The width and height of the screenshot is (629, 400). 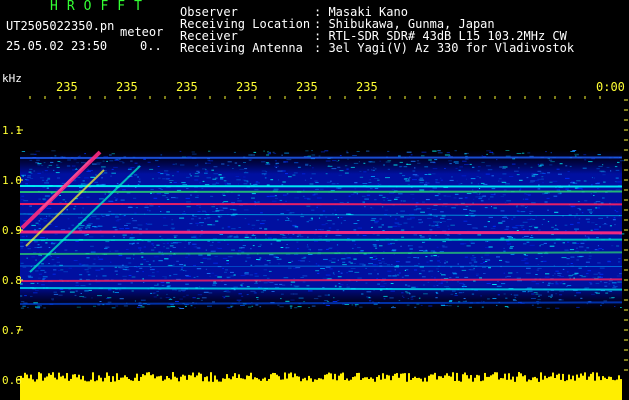 I want to click on y-tick-label: 0.9, so click(x=12, y=230).